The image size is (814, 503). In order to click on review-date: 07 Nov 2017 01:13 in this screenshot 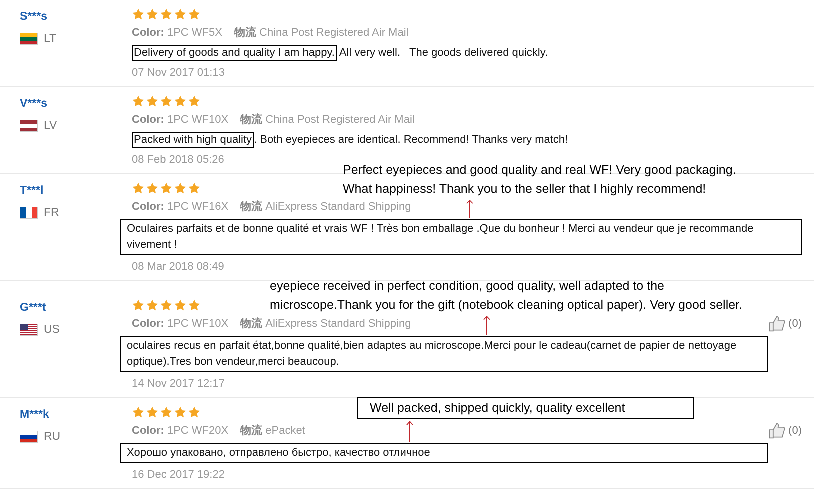, I will do `click(179, 73)`.